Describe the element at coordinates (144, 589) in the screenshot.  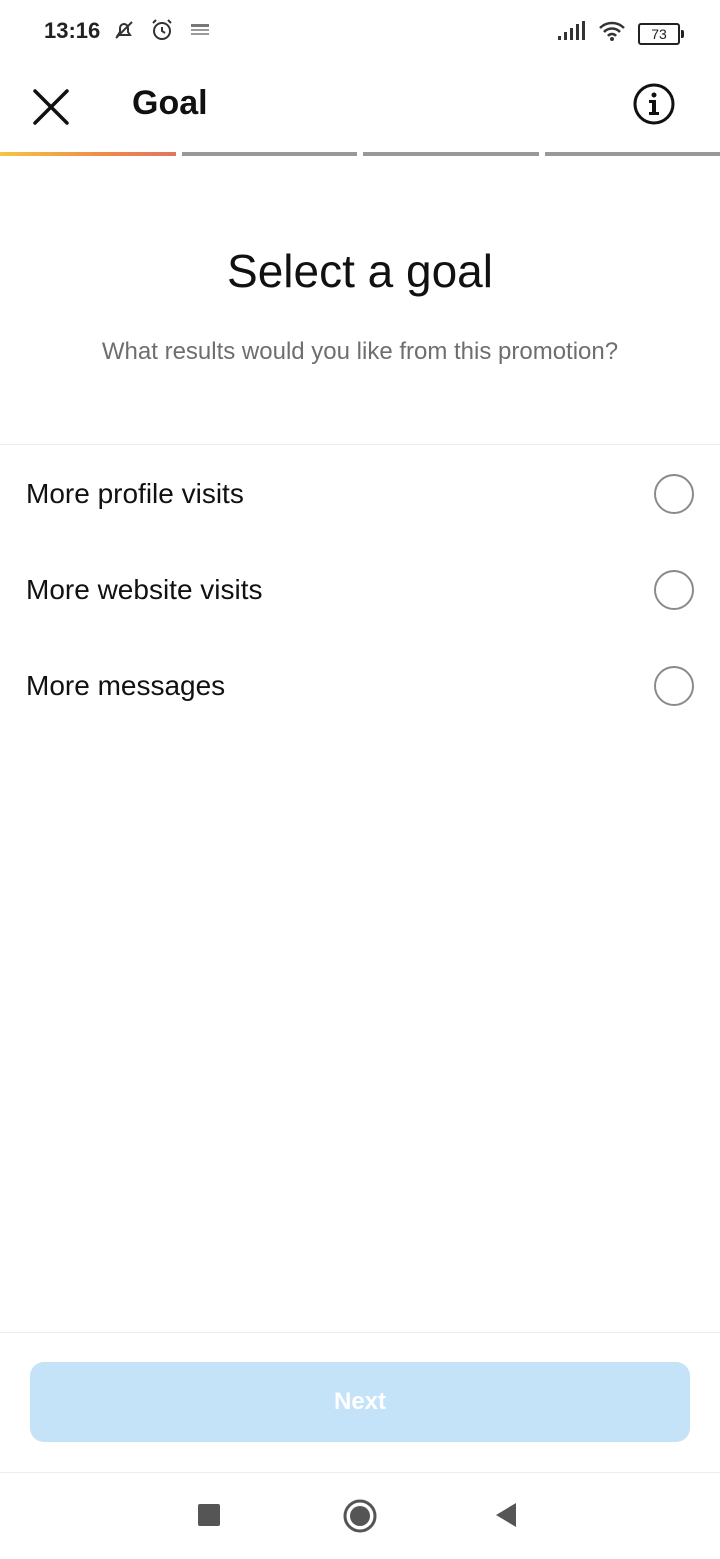
I see `option-label: More website visits` at that location.